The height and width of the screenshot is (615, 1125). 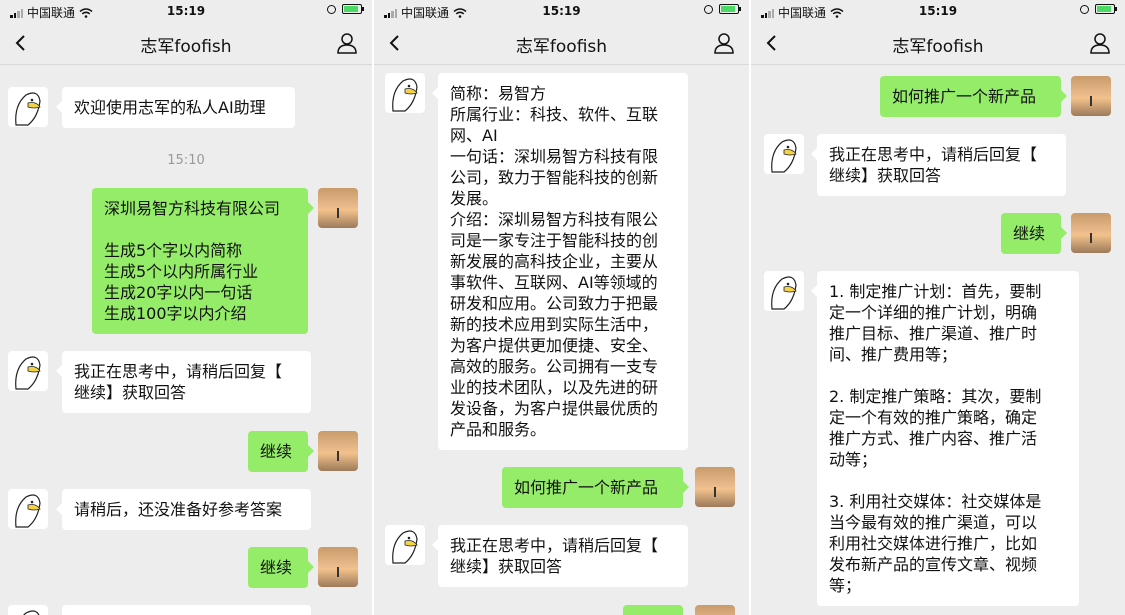 What do you see at coordinates (175, 107) in the screenshot?
I see `bot-message-bubble: 欢迎使用志军的私人AI助理` at bounding box center [175, 107].